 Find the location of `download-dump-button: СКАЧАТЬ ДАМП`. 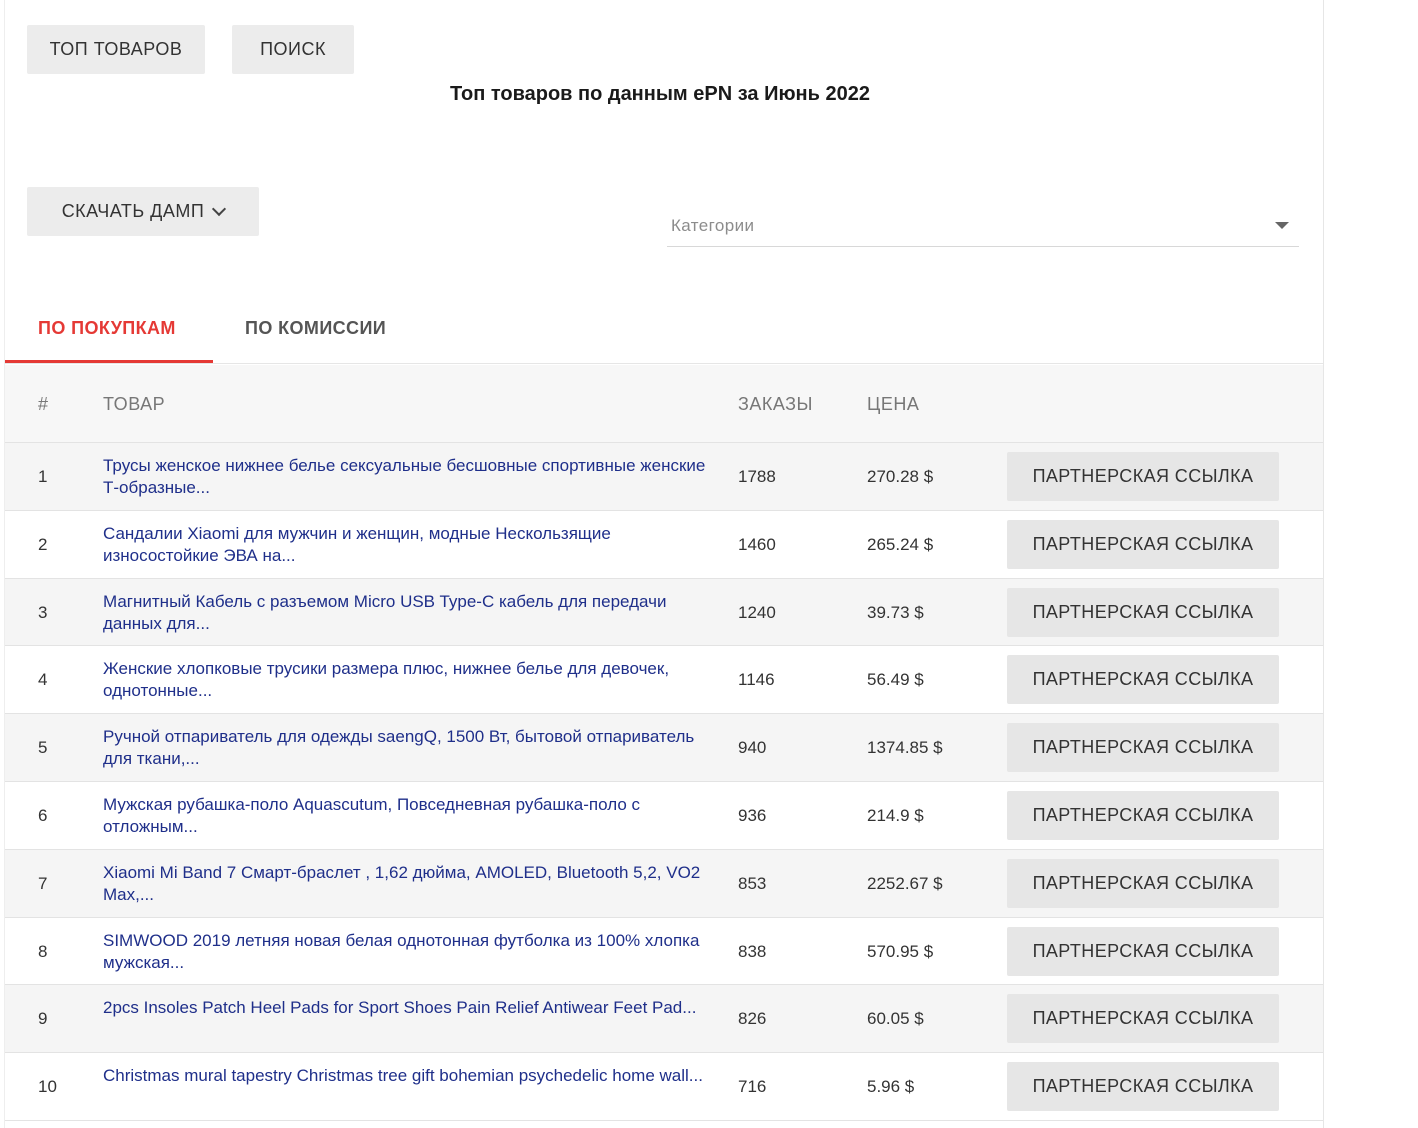

download-dump-button: СКАЧАТЬ ДАМП is located at coordinates (143, 211).